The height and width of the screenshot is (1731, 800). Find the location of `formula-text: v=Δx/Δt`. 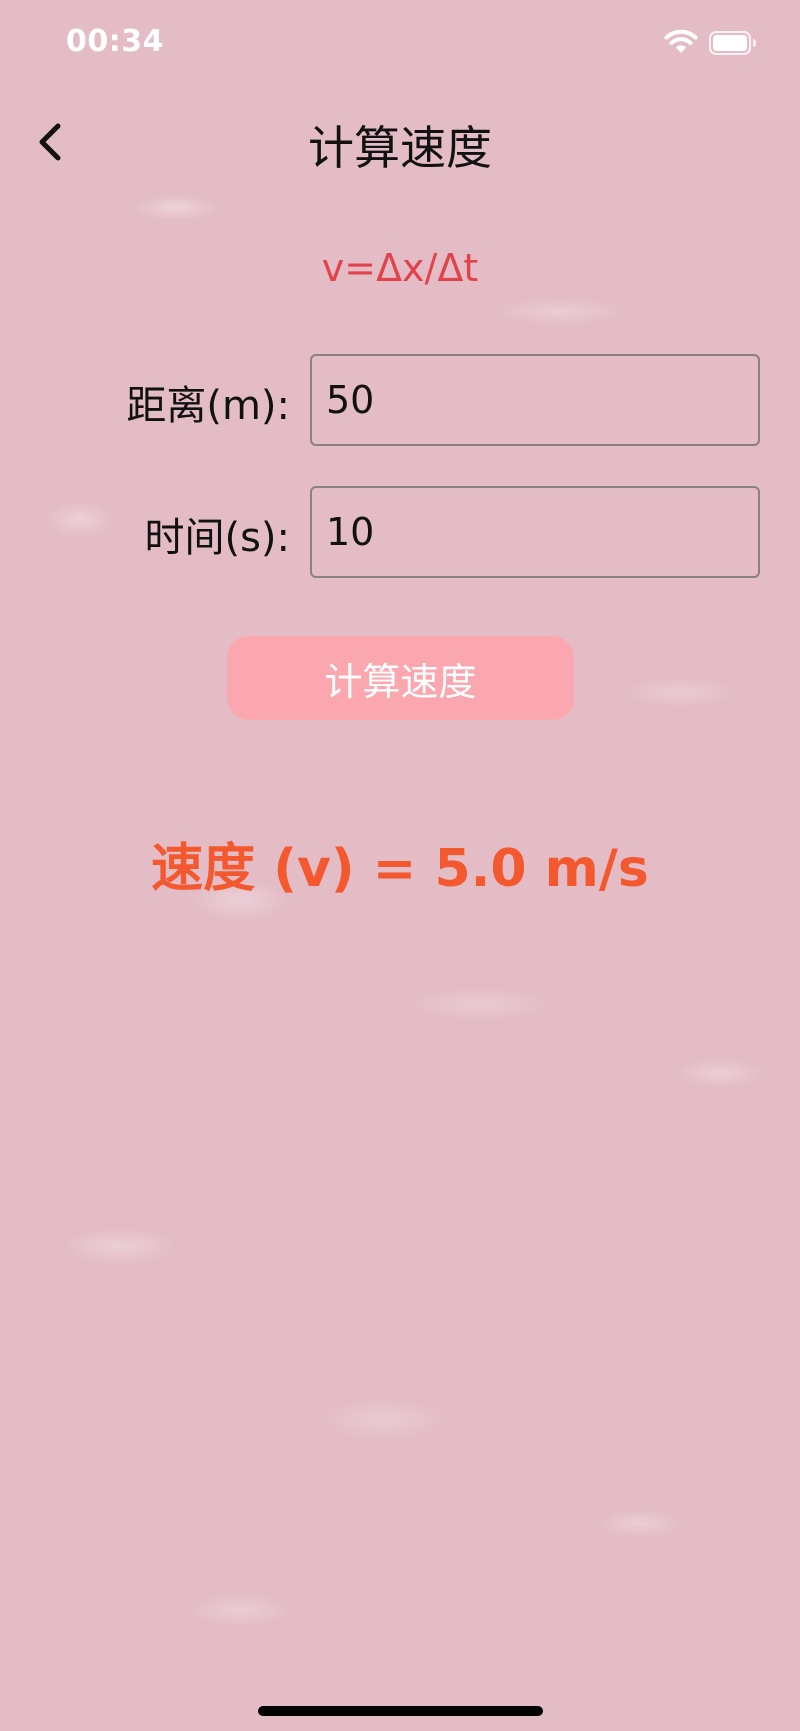

formula-text: v=Δx/Δt is located at coordinates (400, 268).